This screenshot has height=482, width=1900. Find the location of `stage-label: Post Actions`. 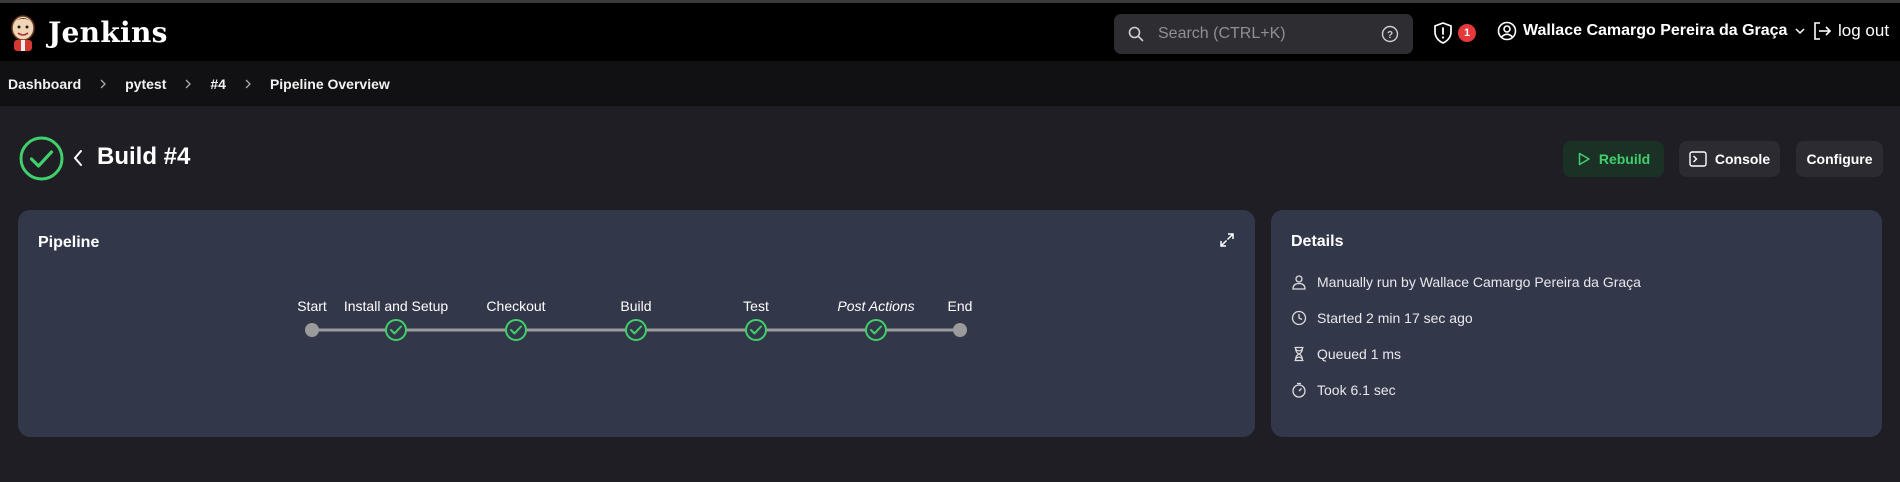

stage-label: Post Actions is located at coordinates (876, 306).